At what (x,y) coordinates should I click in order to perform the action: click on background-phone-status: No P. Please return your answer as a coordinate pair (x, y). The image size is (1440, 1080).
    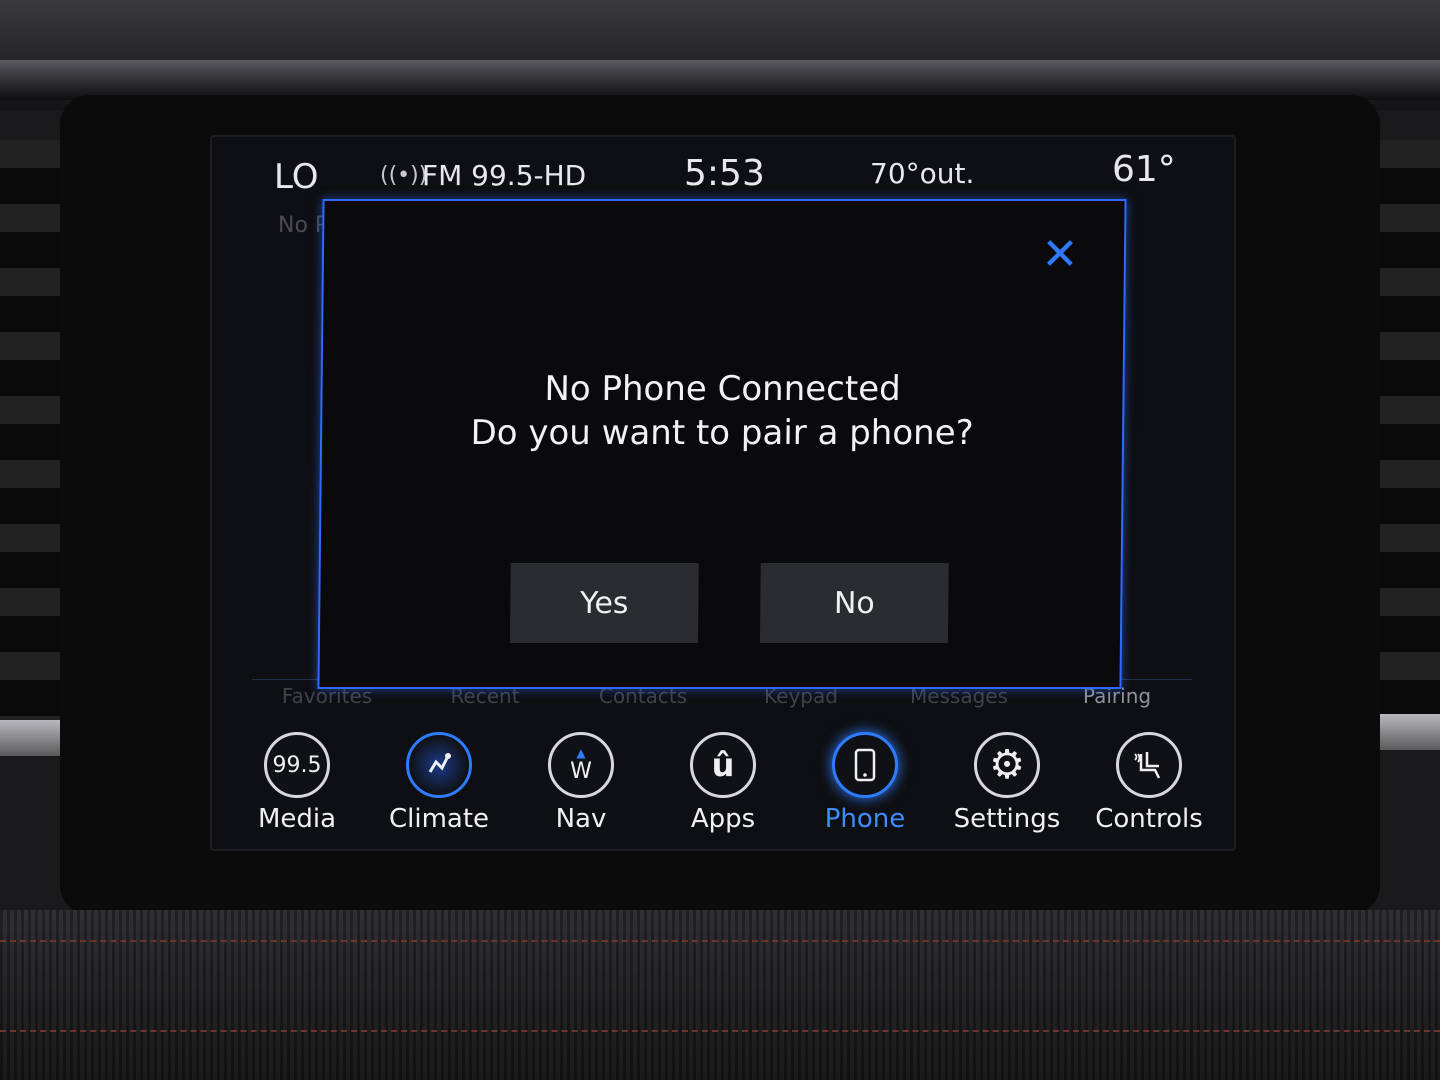
    Looking at the image, I should click on (303, 225).